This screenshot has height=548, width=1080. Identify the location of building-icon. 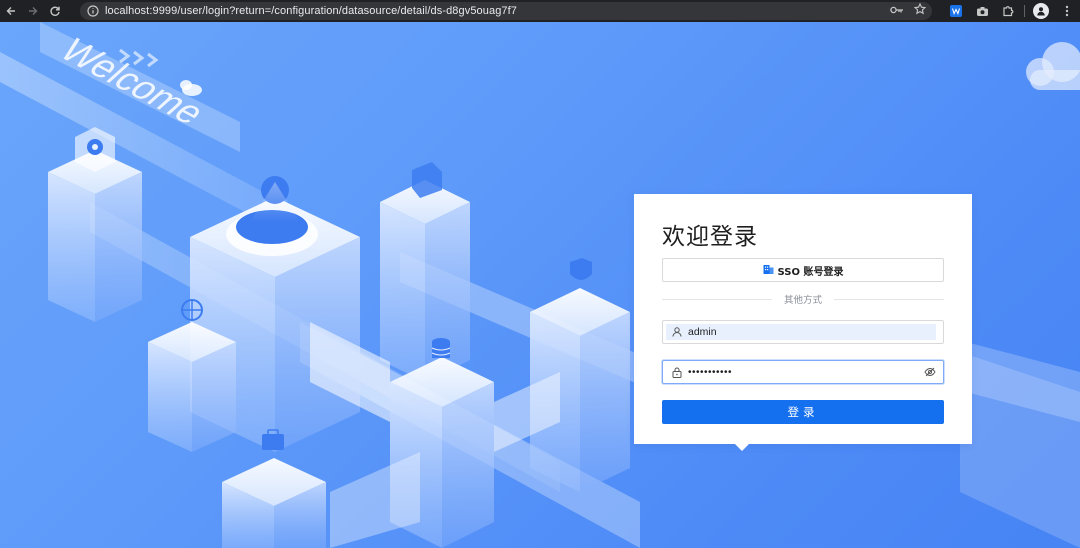
(768, 270).